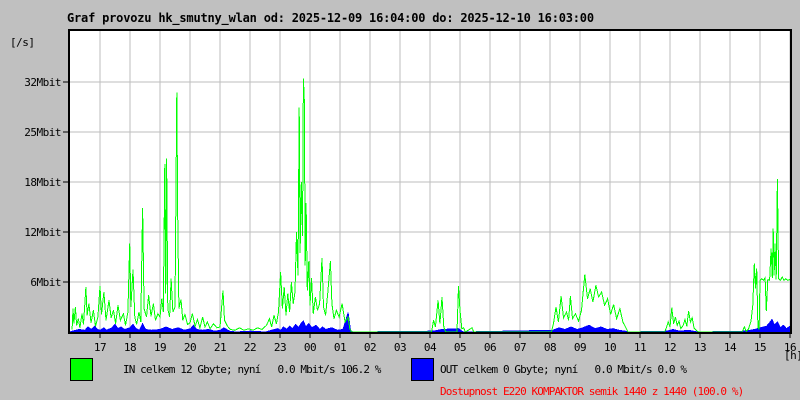  Describe the element at coordinates (370, 347) in the screenshot. I see `x-tick-label: 02` at that location.